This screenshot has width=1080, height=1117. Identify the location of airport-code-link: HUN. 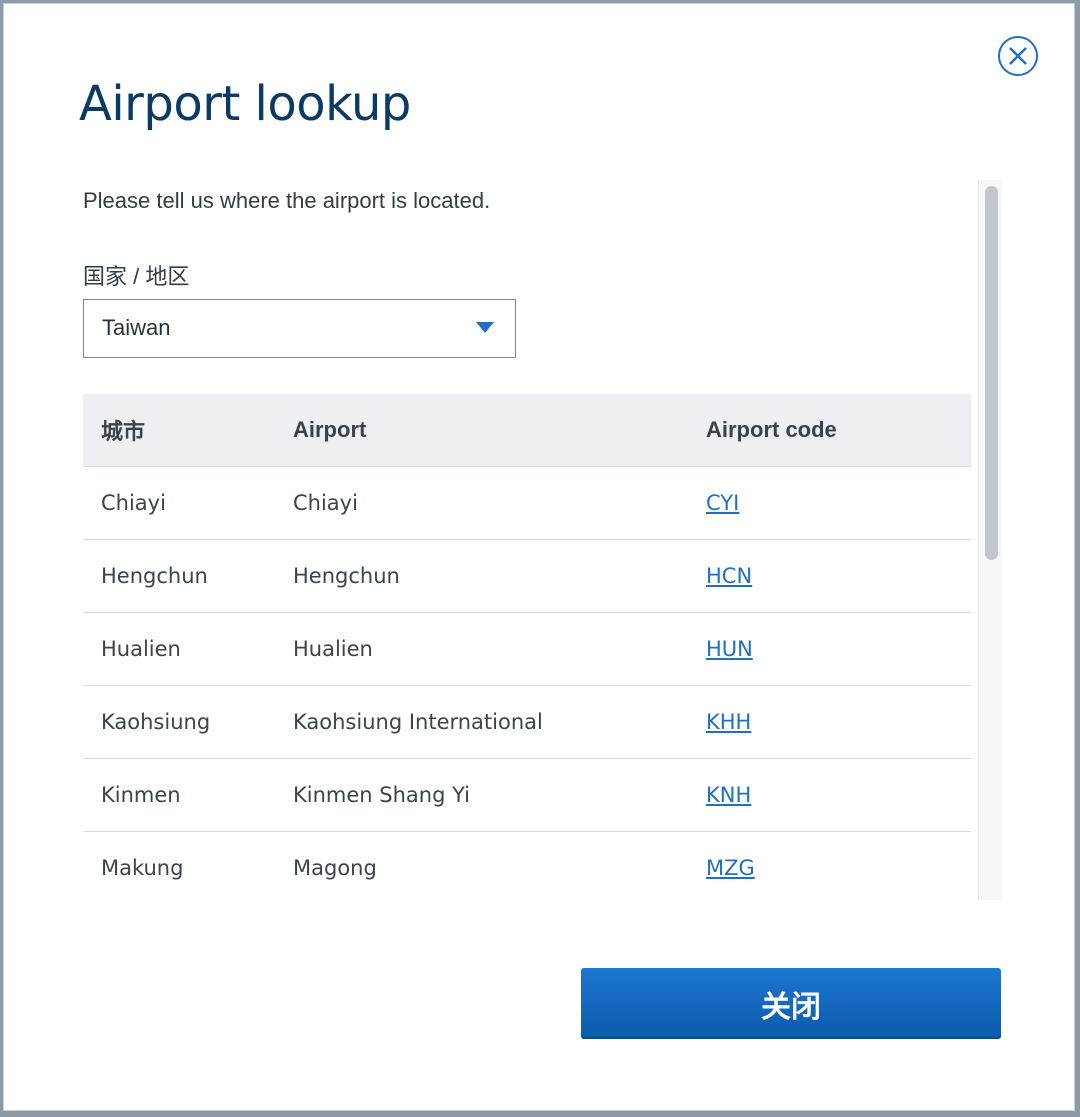
(729, 649).